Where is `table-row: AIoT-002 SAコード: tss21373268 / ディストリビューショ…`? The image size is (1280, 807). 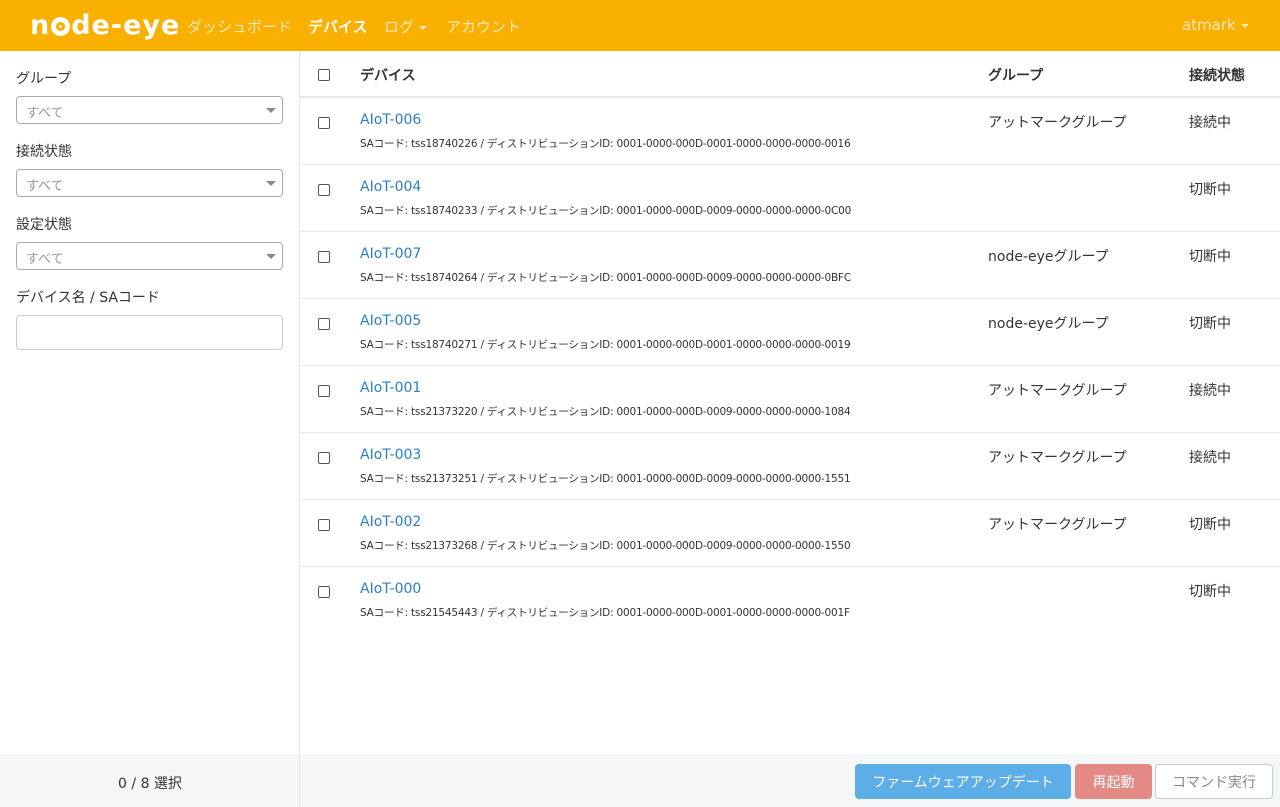
table-row: AIoT-002 SAコード: tss21373268 / ディストリビューショ… is located at coordinates (790, 533).